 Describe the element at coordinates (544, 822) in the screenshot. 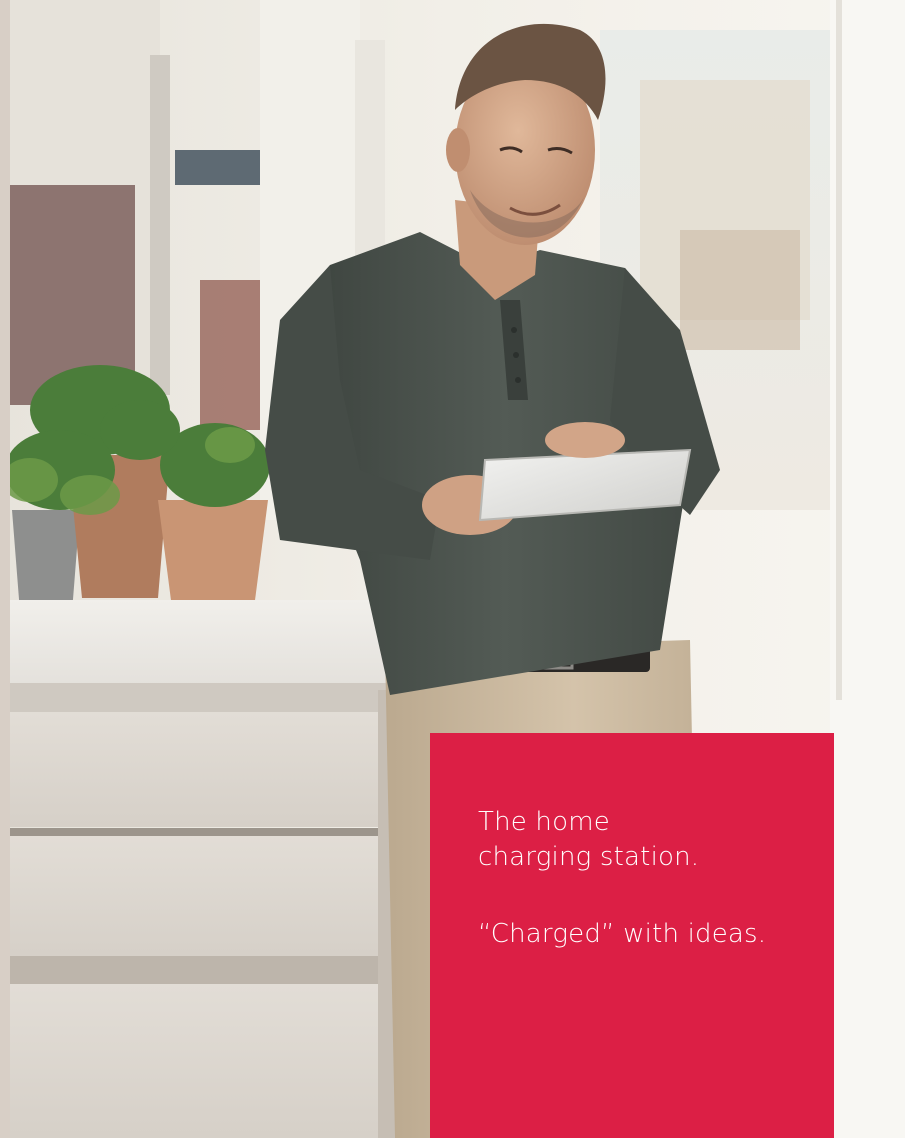

I see `promo-heading-line1: The home` at that location.